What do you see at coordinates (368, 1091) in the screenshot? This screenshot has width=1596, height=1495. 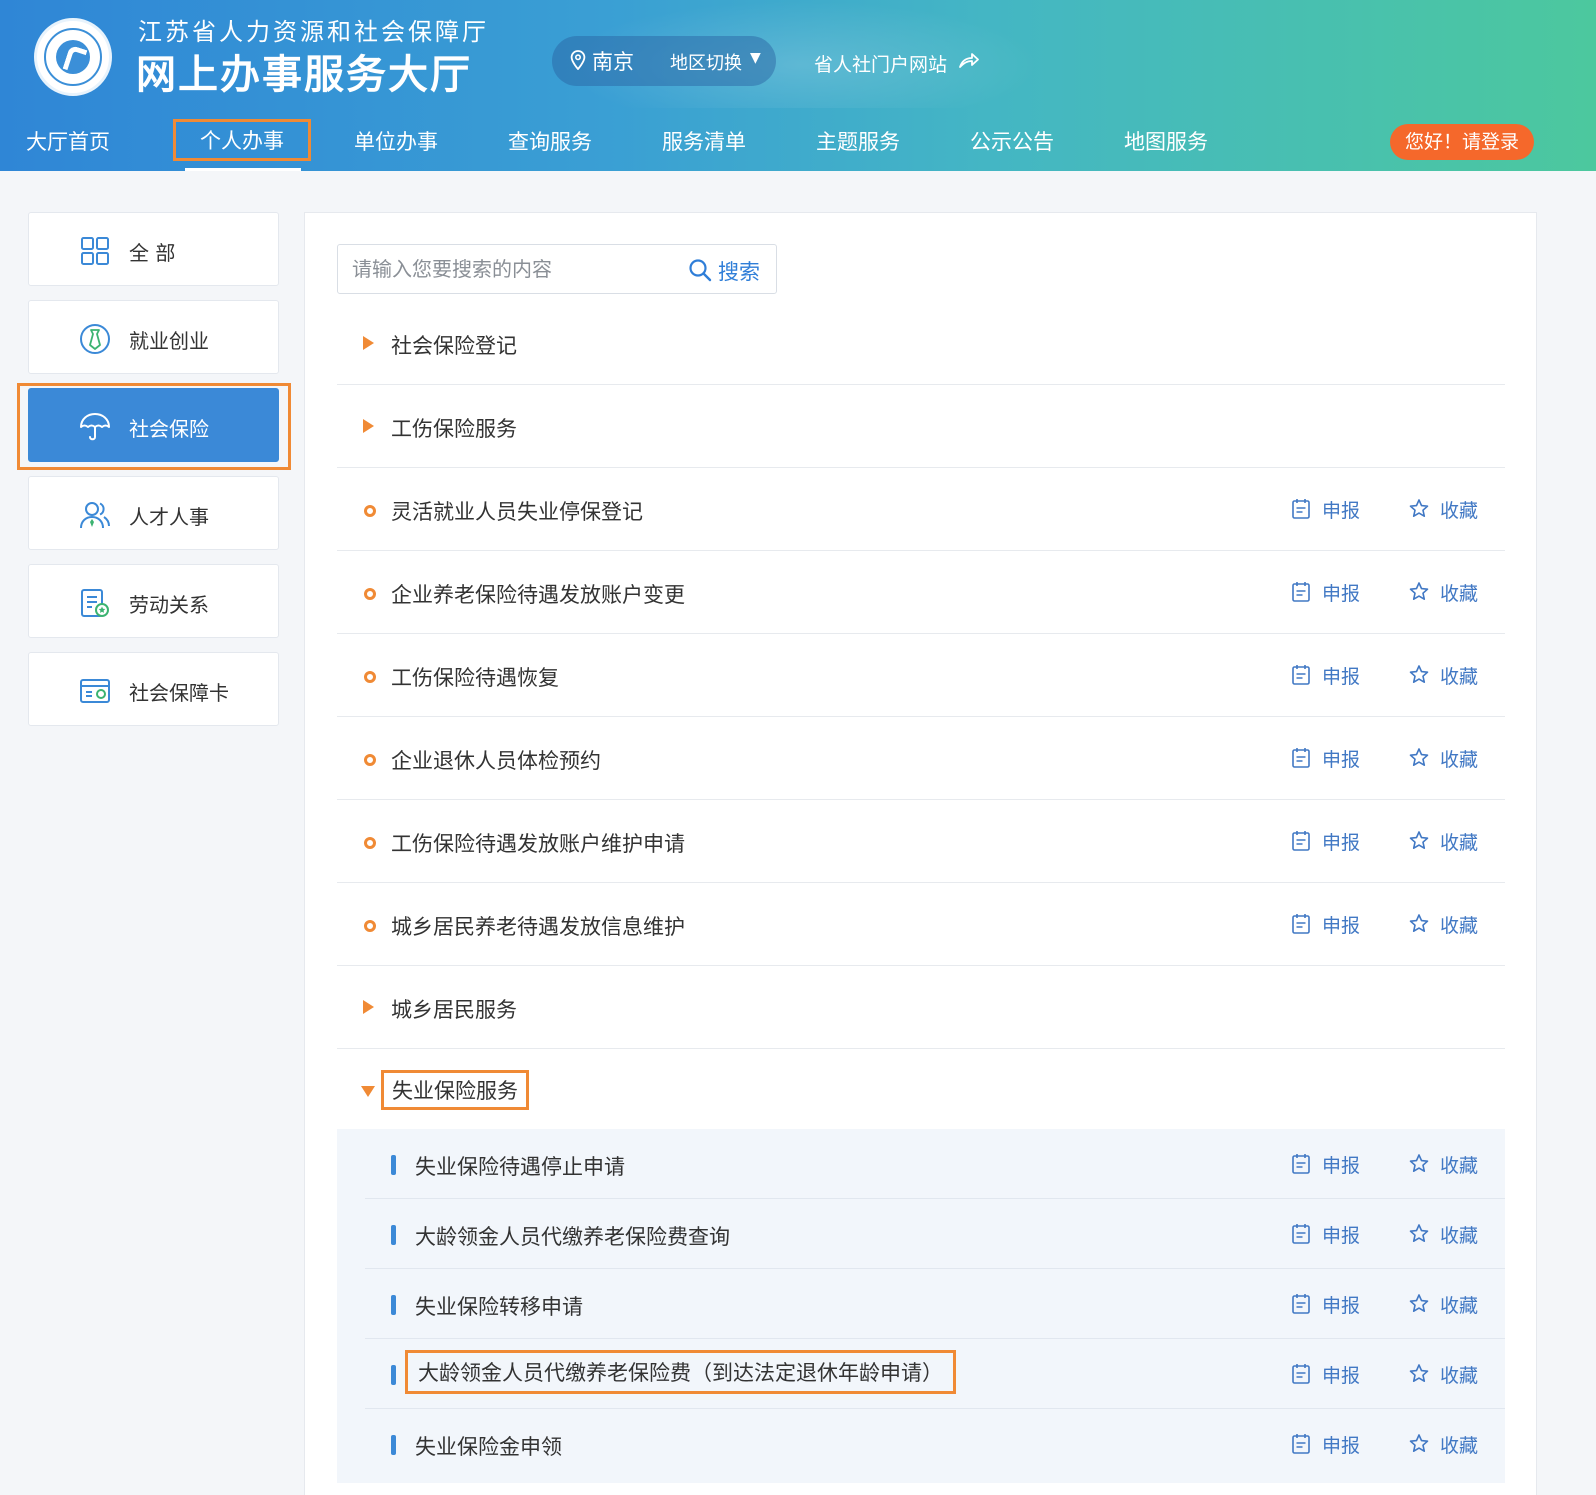 I see `caret-down-icon` at bounding box center [368, 1091].